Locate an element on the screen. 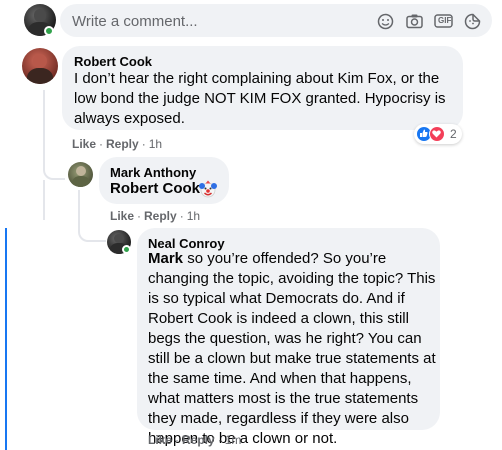  love-reaction-icon is located at coordinates (437, 134).